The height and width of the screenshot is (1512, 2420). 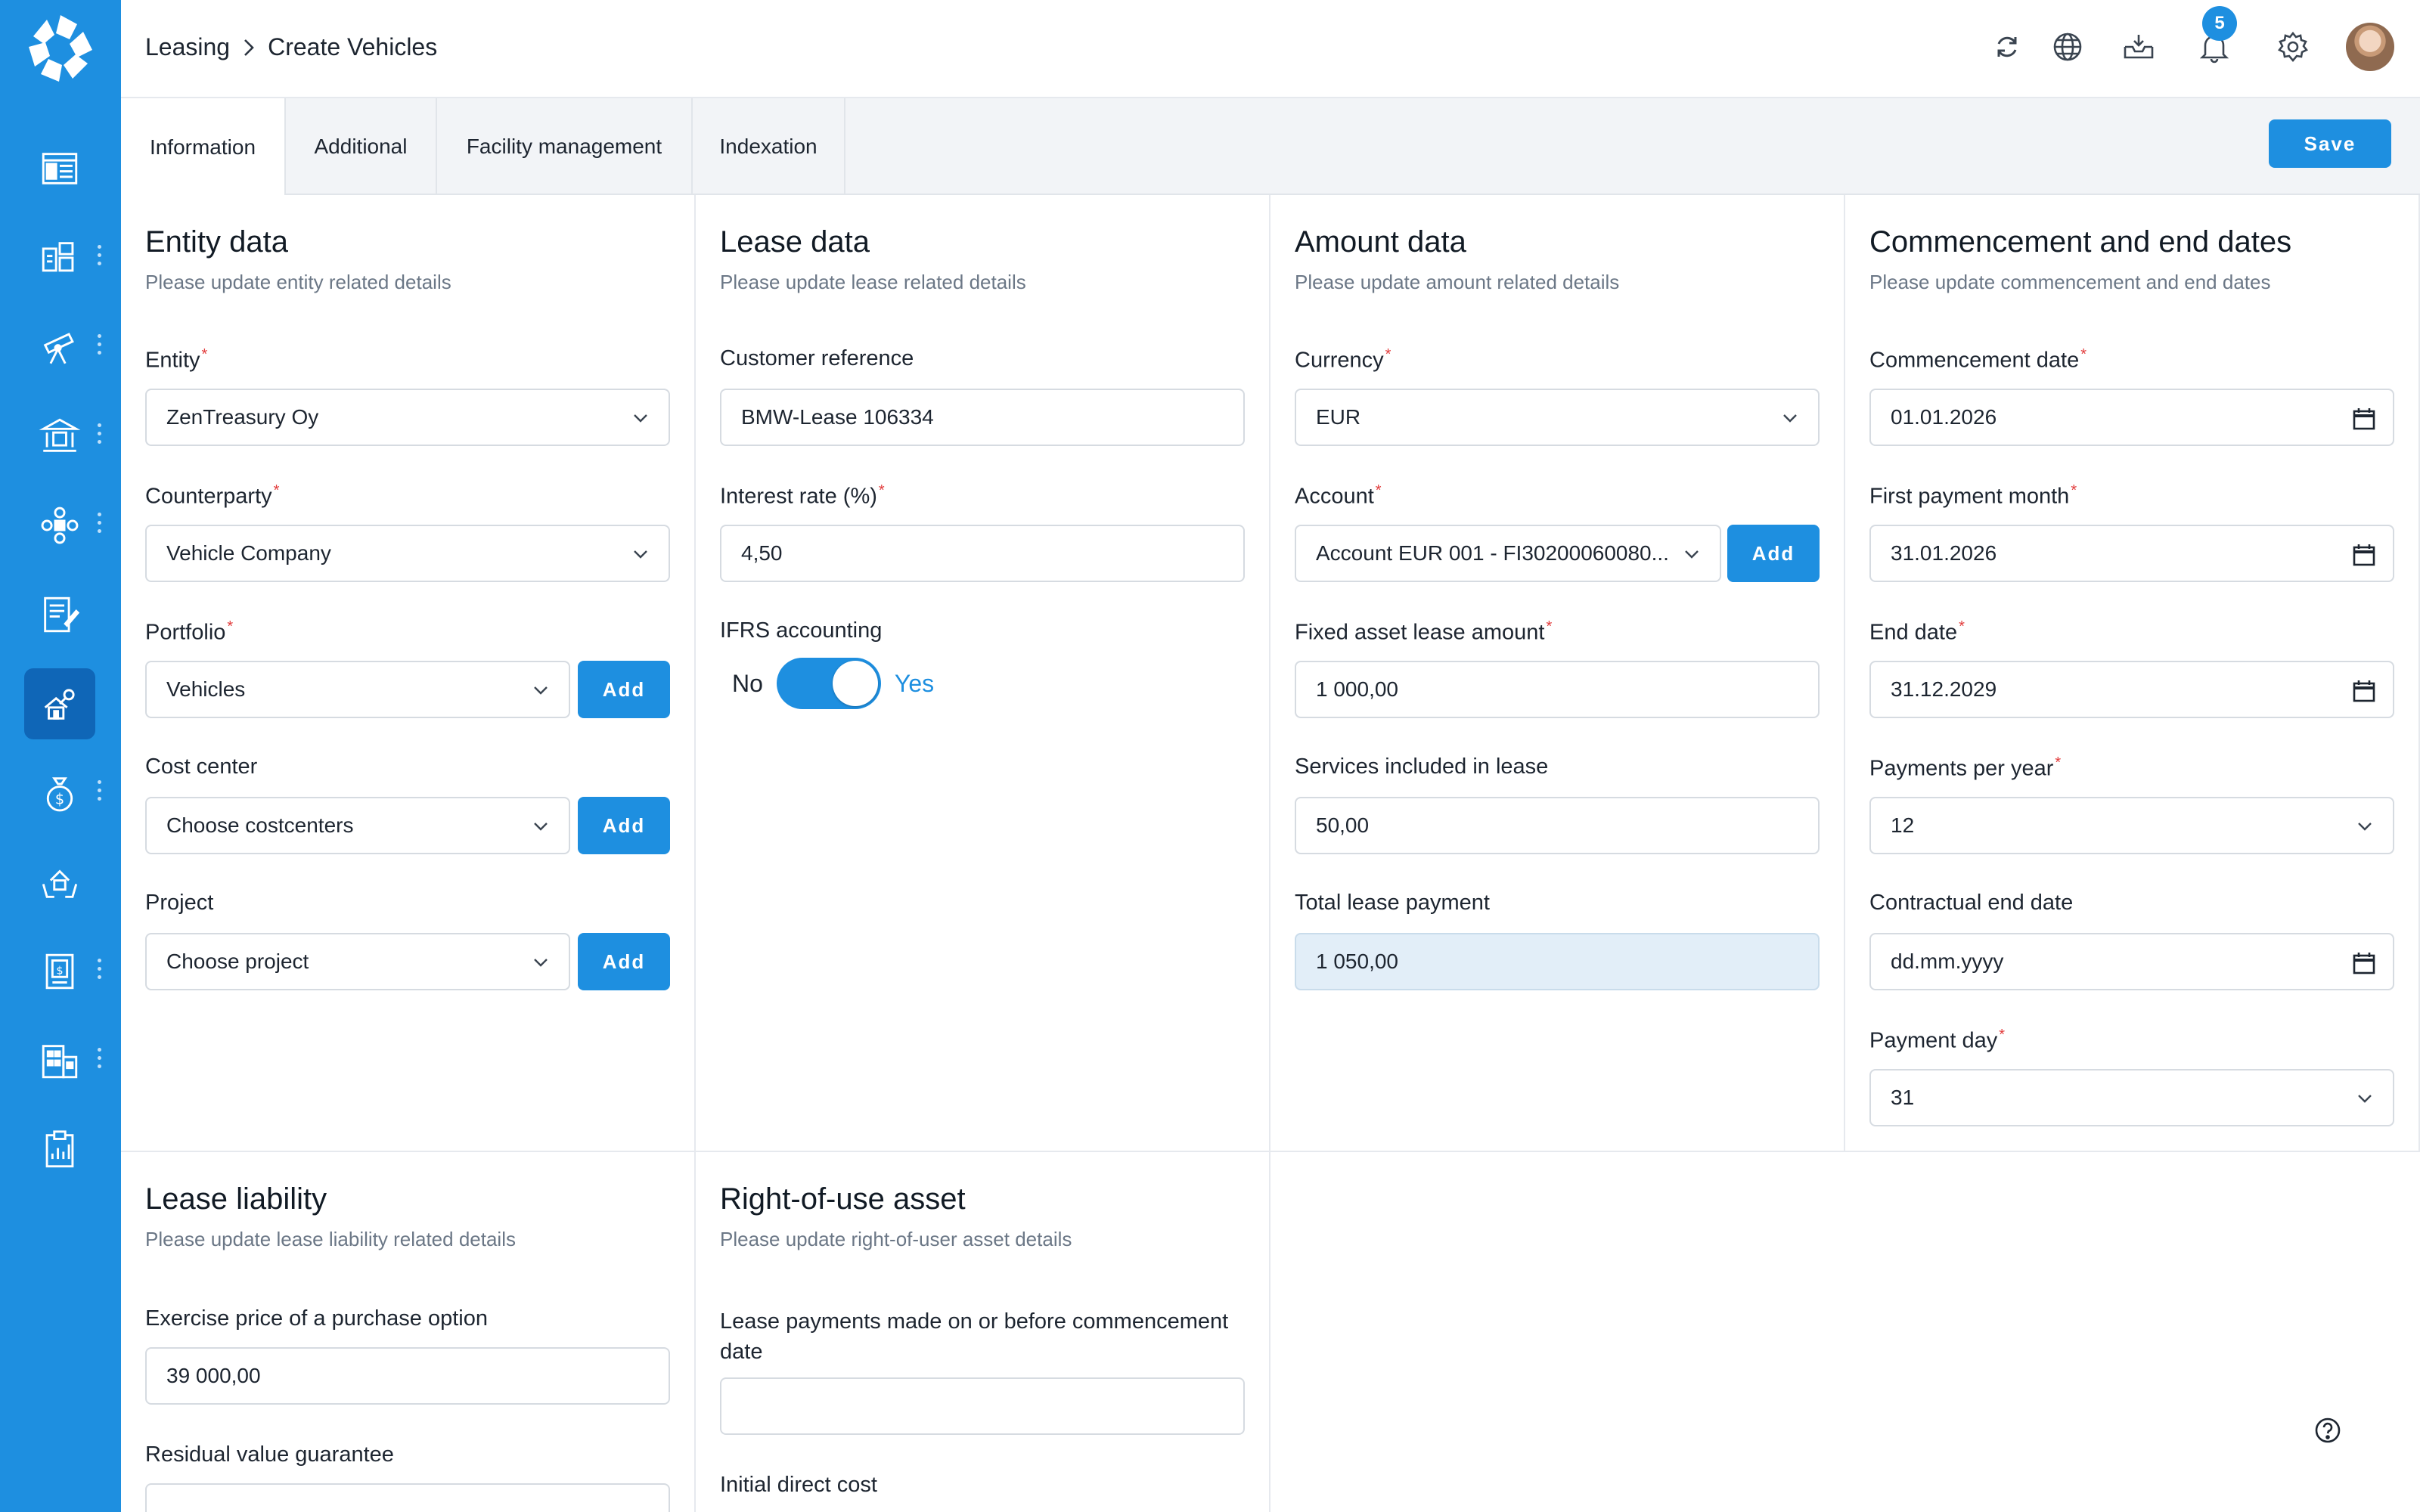 What do you see at coordinates (1380, 242) in the screenshot?
I see `panel-title: Amount data` at bounding box center [1380, 242].